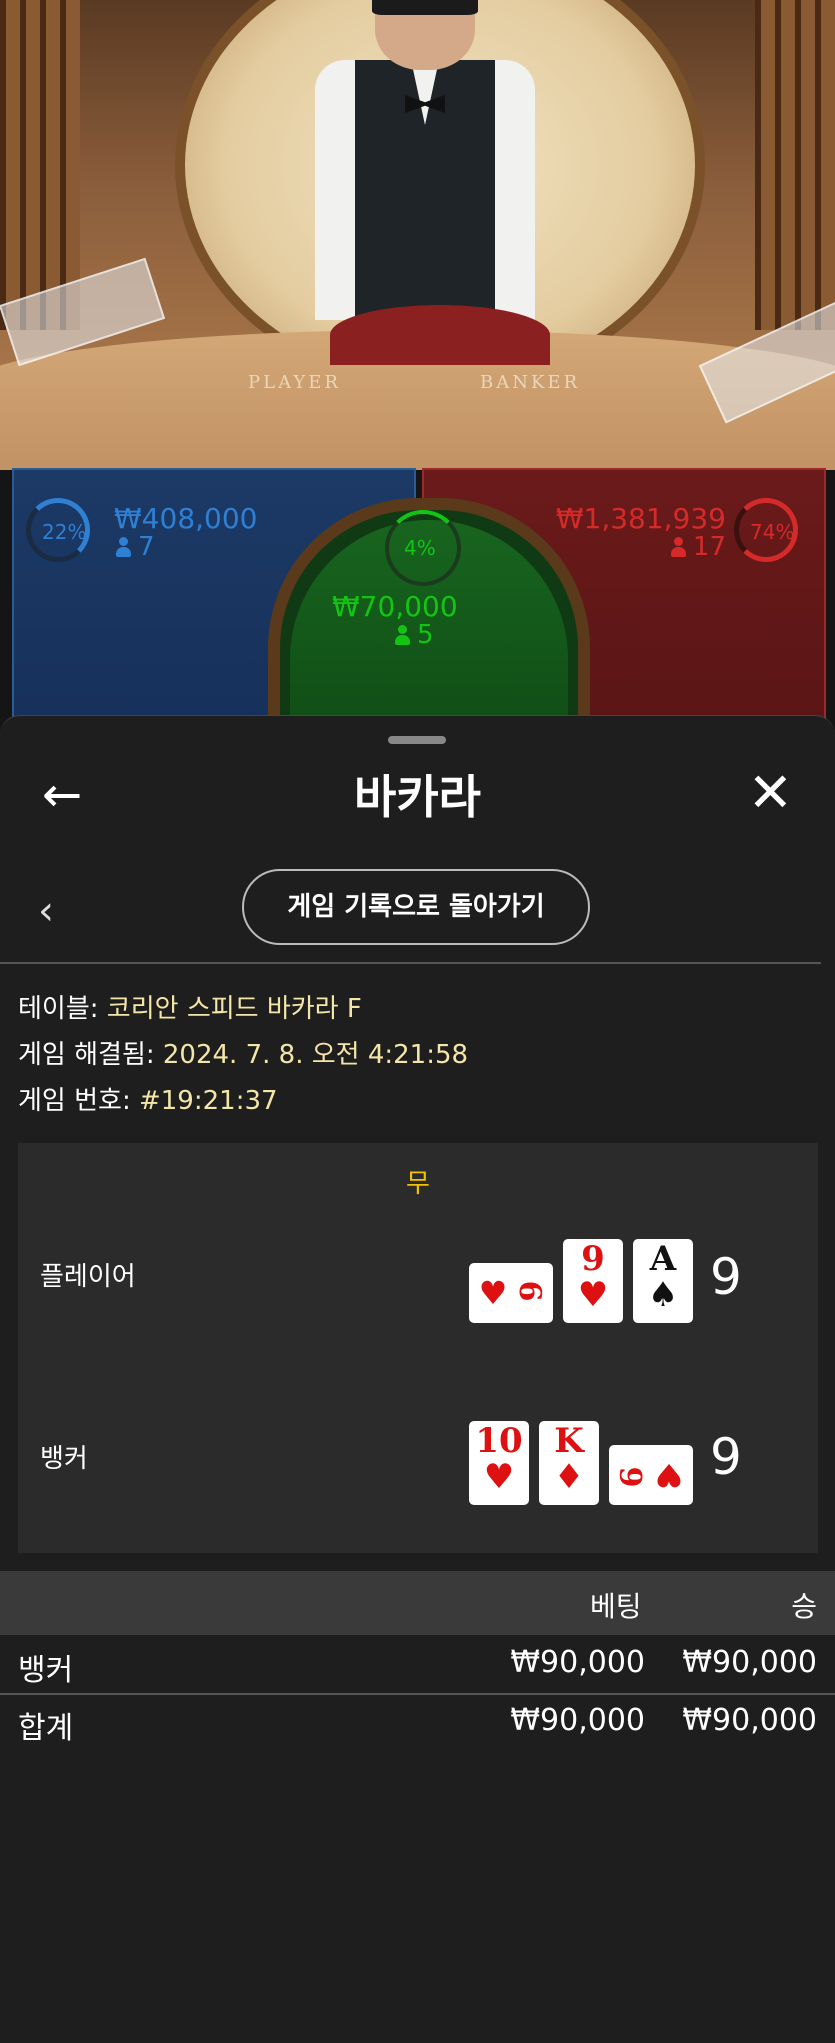  I want to click on player-pct: 22%, so click(64, 532).